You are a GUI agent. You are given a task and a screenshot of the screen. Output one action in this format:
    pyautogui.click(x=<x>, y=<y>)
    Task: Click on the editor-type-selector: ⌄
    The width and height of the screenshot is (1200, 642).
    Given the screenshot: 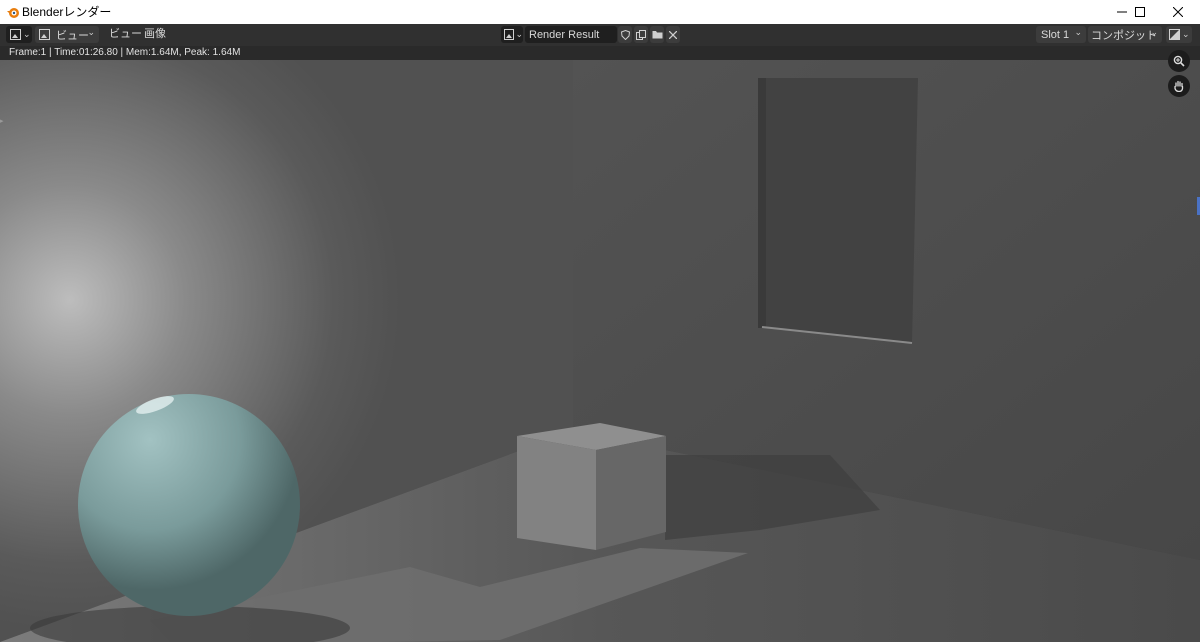 What is the action you would take?
    pyautogui.click(x=19, y=34)
    